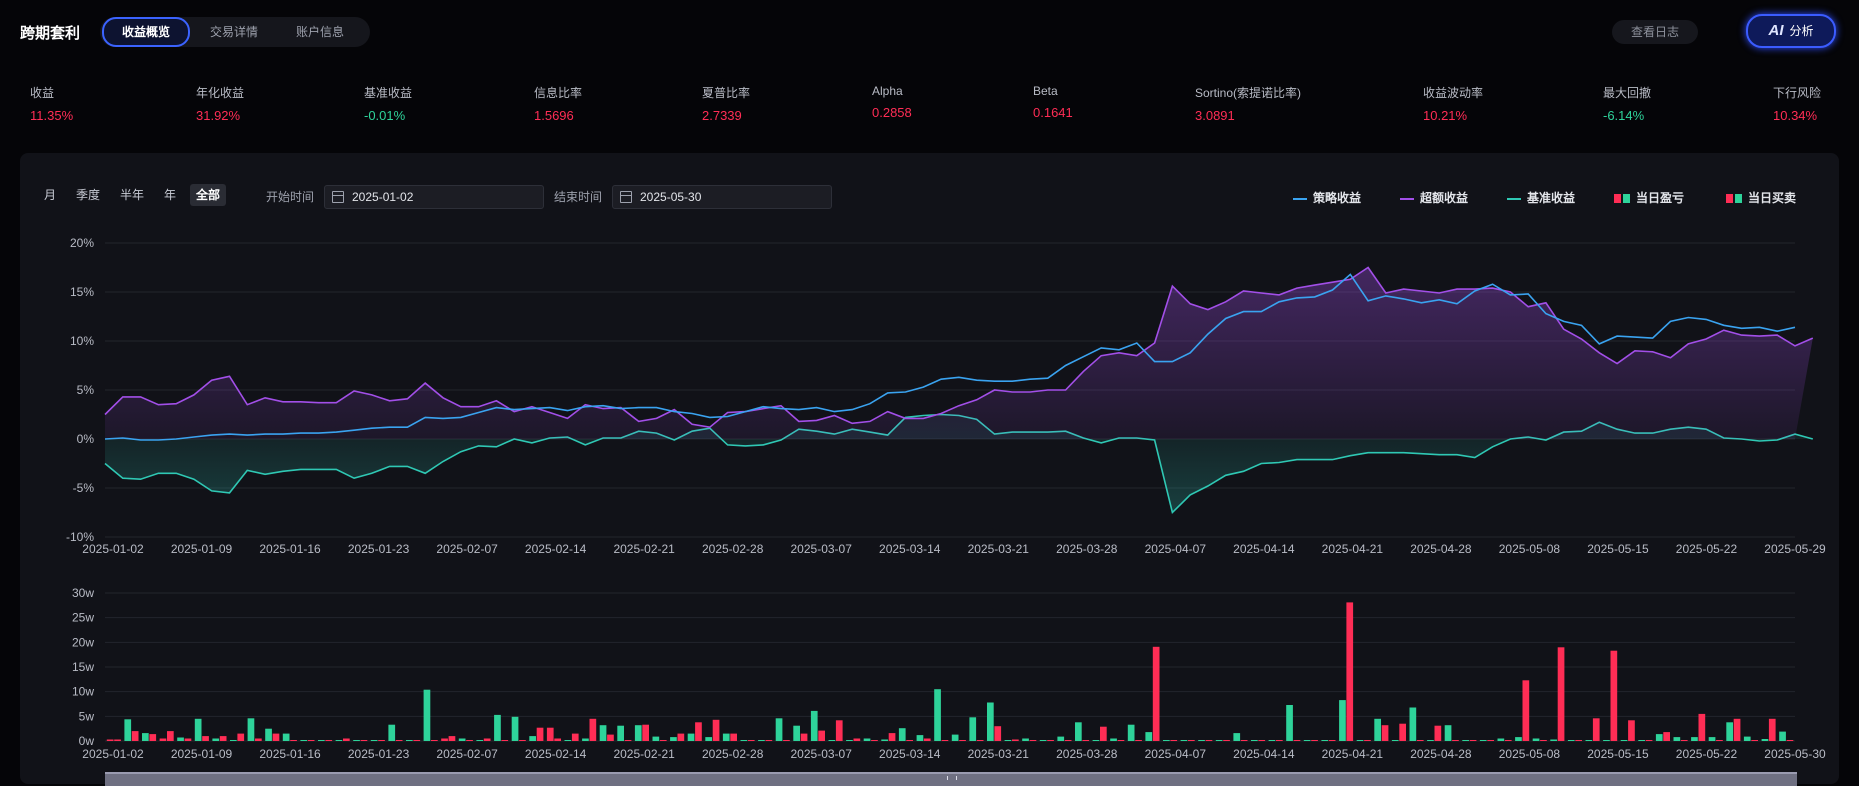  What do you see at coordinates (952, 778) in the screenshot?
I see `drag-handle-icon` at bounding box center [952, 778].